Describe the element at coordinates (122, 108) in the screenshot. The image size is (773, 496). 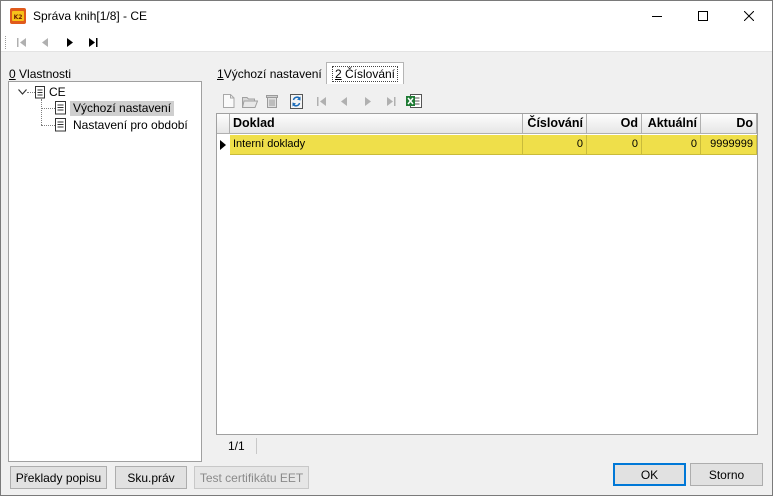
I see `tree-label-default-settings: Výchozí nastavení` at that location.